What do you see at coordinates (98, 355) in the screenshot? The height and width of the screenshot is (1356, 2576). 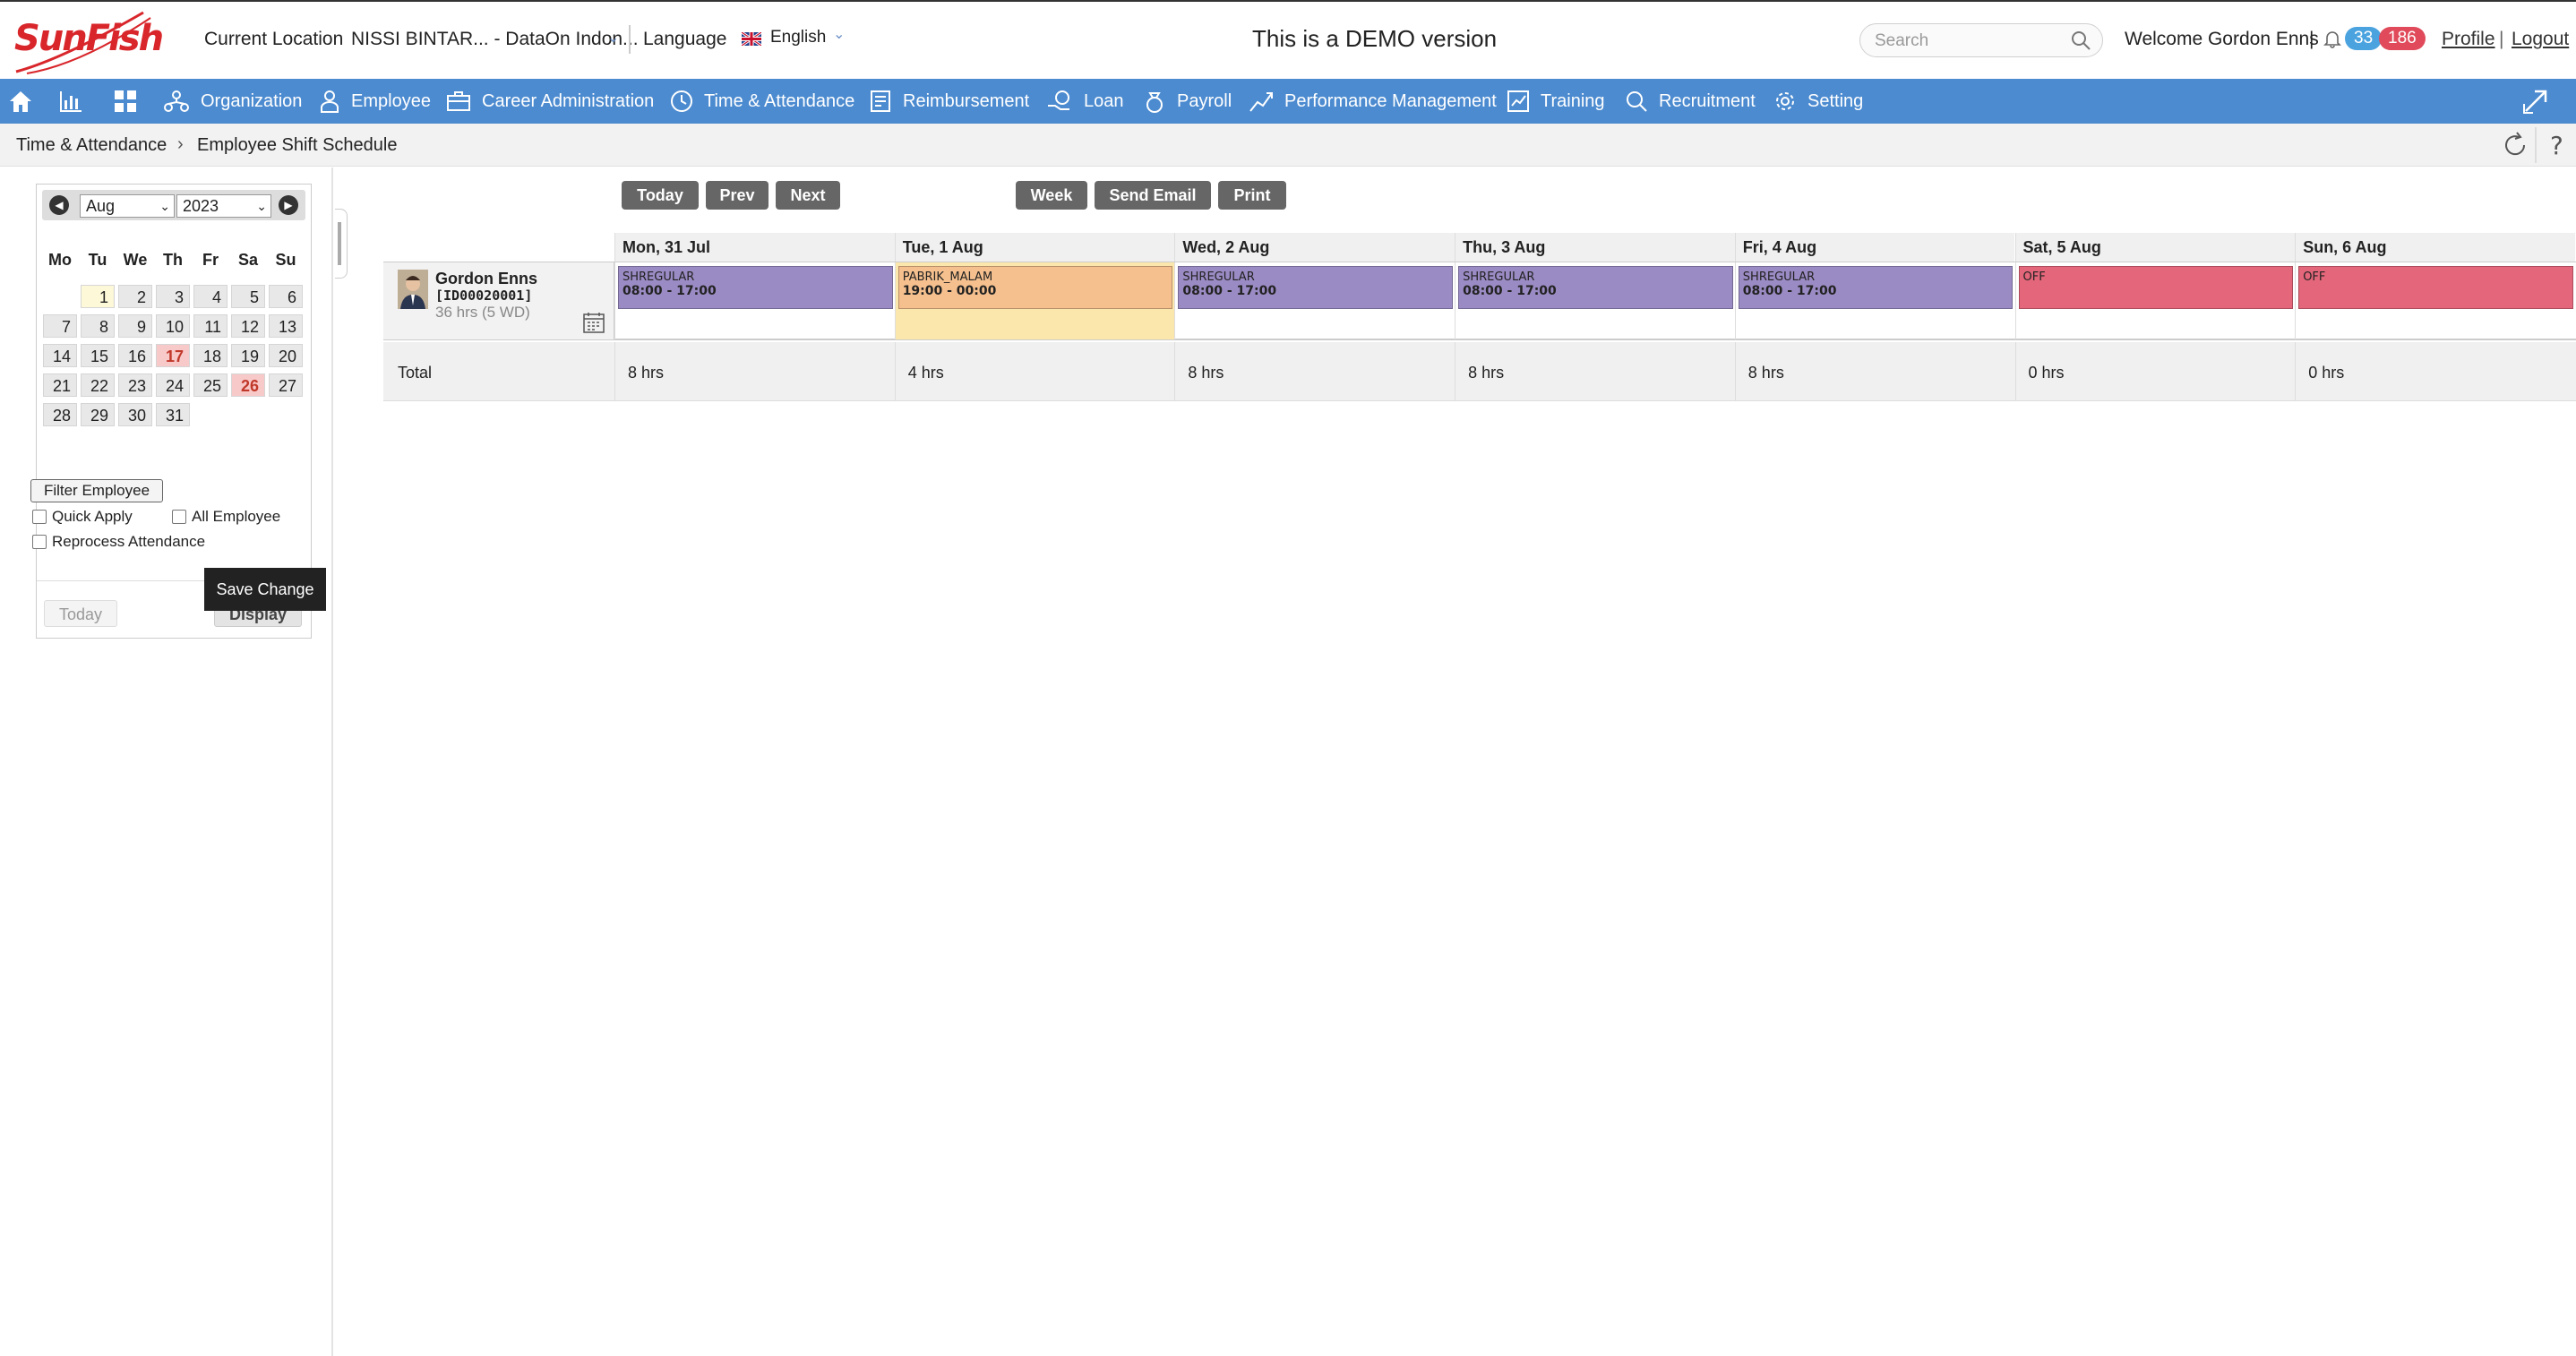 I see `calendar-day: 15` at bounding box center [98, 355].